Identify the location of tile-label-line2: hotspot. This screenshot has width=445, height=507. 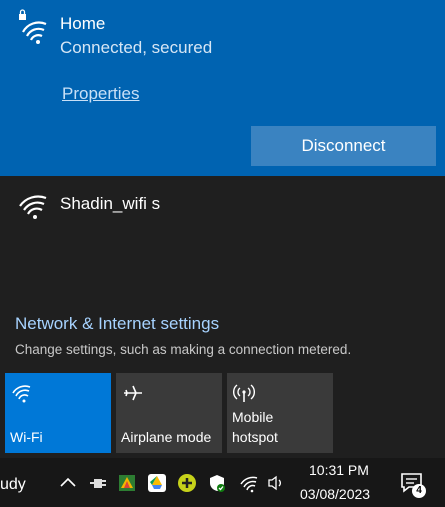
(255, 437).